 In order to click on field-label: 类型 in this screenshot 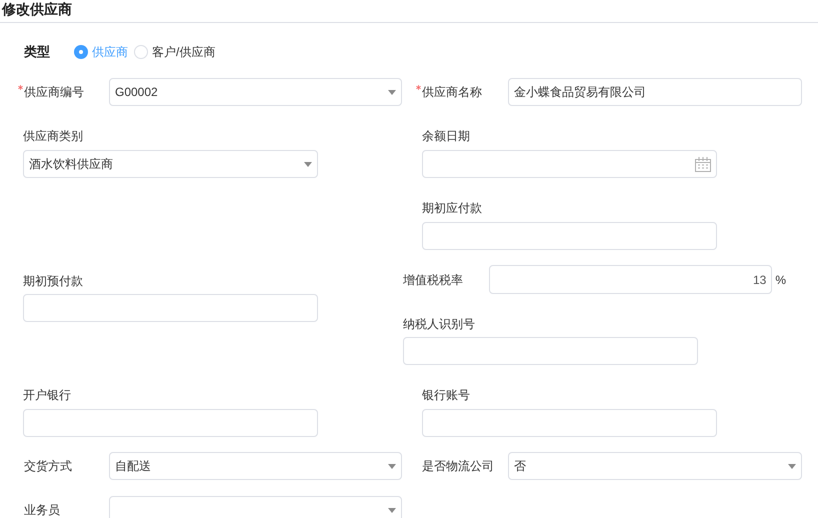, I will do `click(37, 52)`.